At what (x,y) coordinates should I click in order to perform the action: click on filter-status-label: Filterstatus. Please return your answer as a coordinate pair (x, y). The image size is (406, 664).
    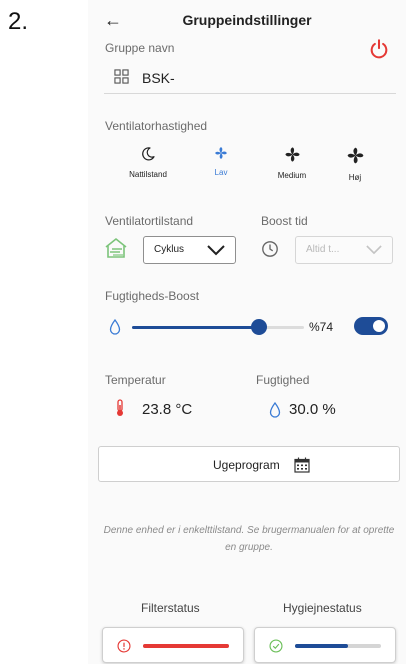
    Looking at the image, I should click on (170, 608).